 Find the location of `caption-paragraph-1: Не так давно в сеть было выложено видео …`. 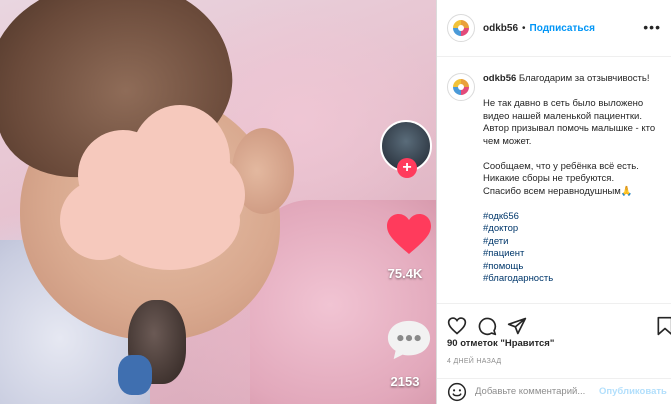

caption-paragraph-1: Не так давно в сеть было выложено видео … is located at coordinates (569, 122).